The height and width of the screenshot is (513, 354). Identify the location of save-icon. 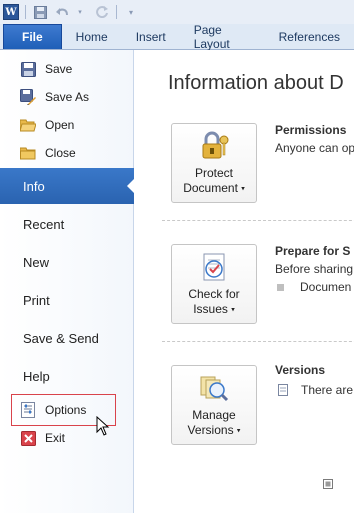
(28, 69).